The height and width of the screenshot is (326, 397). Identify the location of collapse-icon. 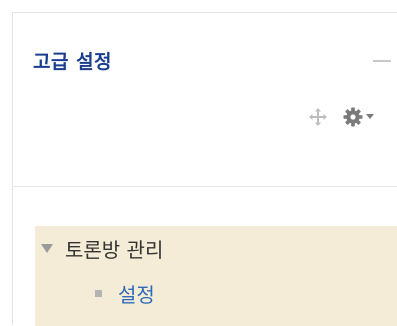
(382, 61).